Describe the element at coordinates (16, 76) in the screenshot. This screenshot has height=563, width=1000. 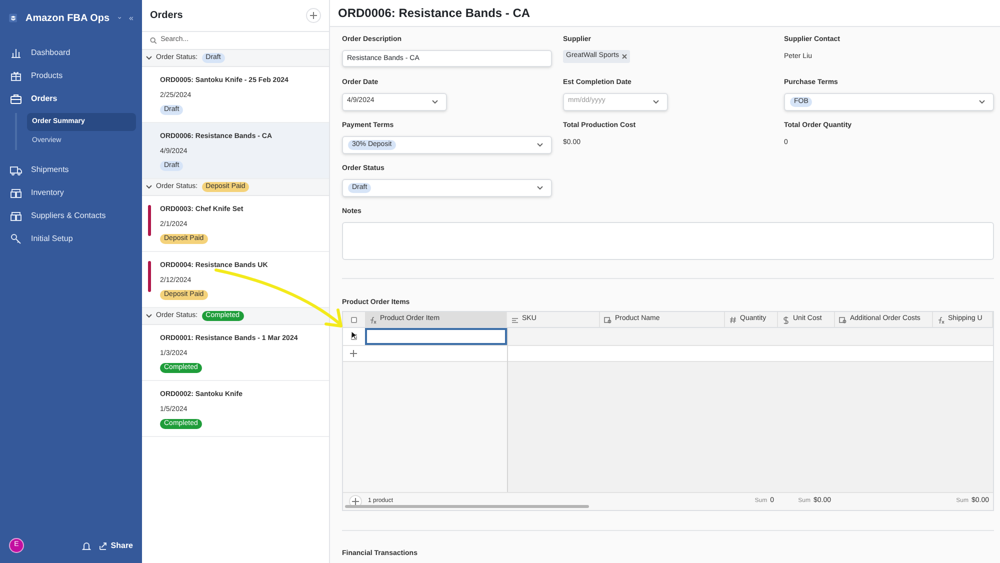
I see `gift-icon` at that location.